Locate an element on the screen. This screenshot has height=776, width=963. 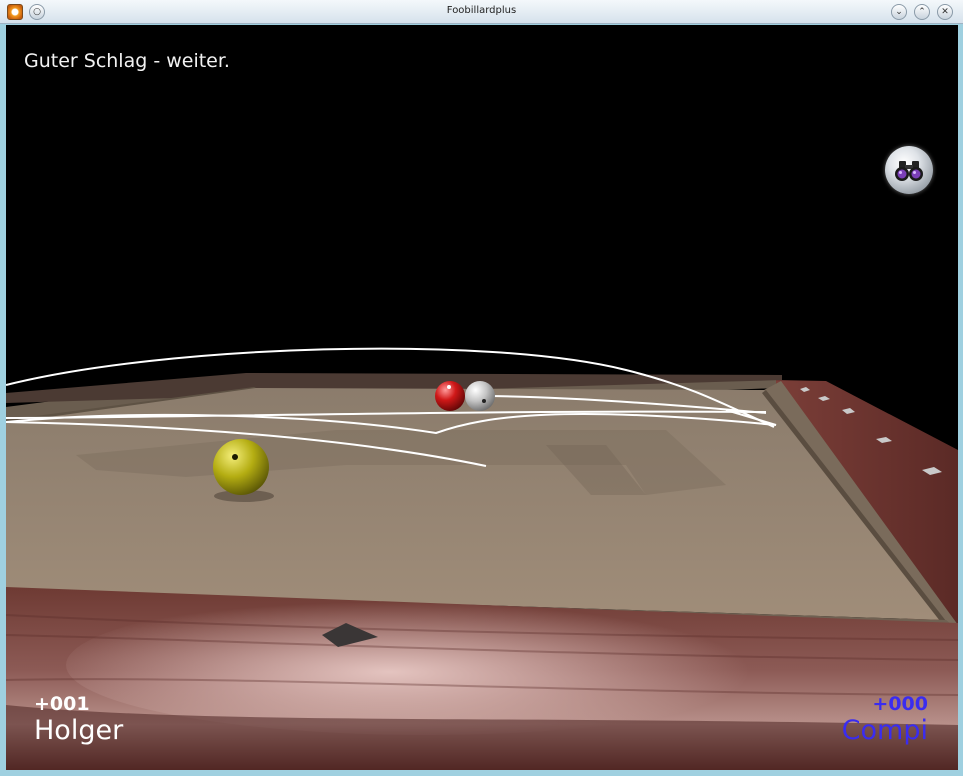
yellow-ball is located at coordinates (241, 467).